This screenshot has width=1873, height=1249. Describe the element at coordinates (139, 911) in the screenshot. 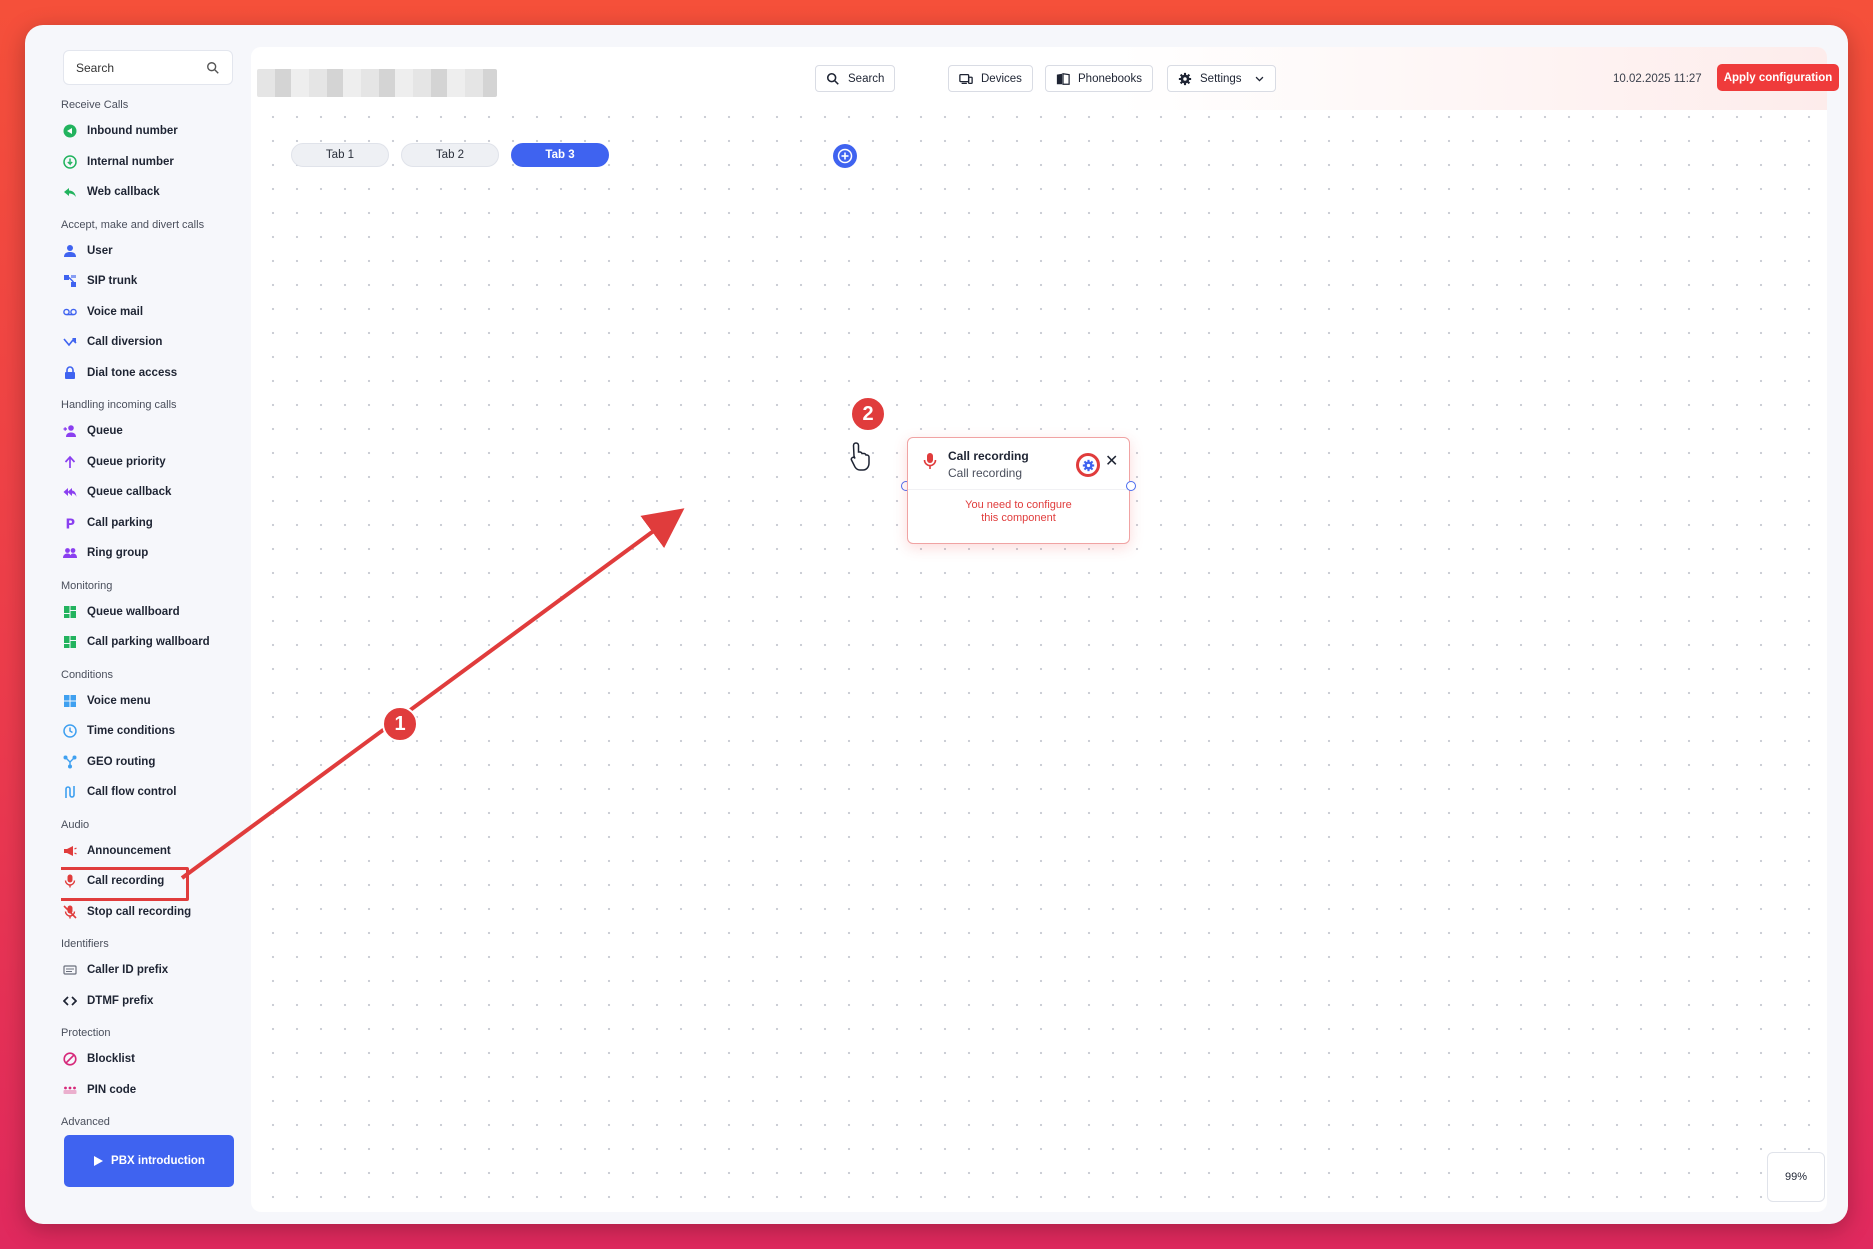

I see `sidebar-item-label: Stop call recording` at that location.